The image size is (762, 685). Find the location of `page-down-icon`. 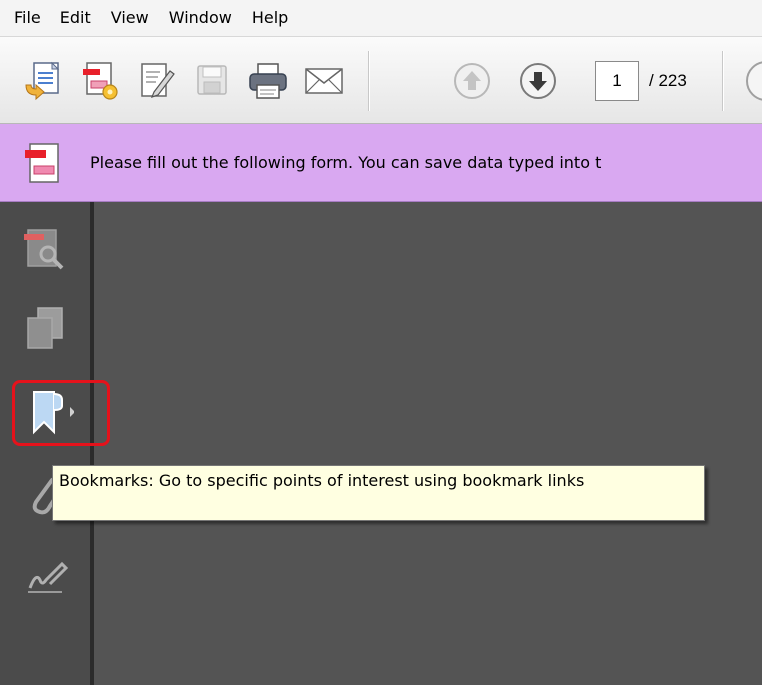

page-down-icon is located at coordinates (538, 81).